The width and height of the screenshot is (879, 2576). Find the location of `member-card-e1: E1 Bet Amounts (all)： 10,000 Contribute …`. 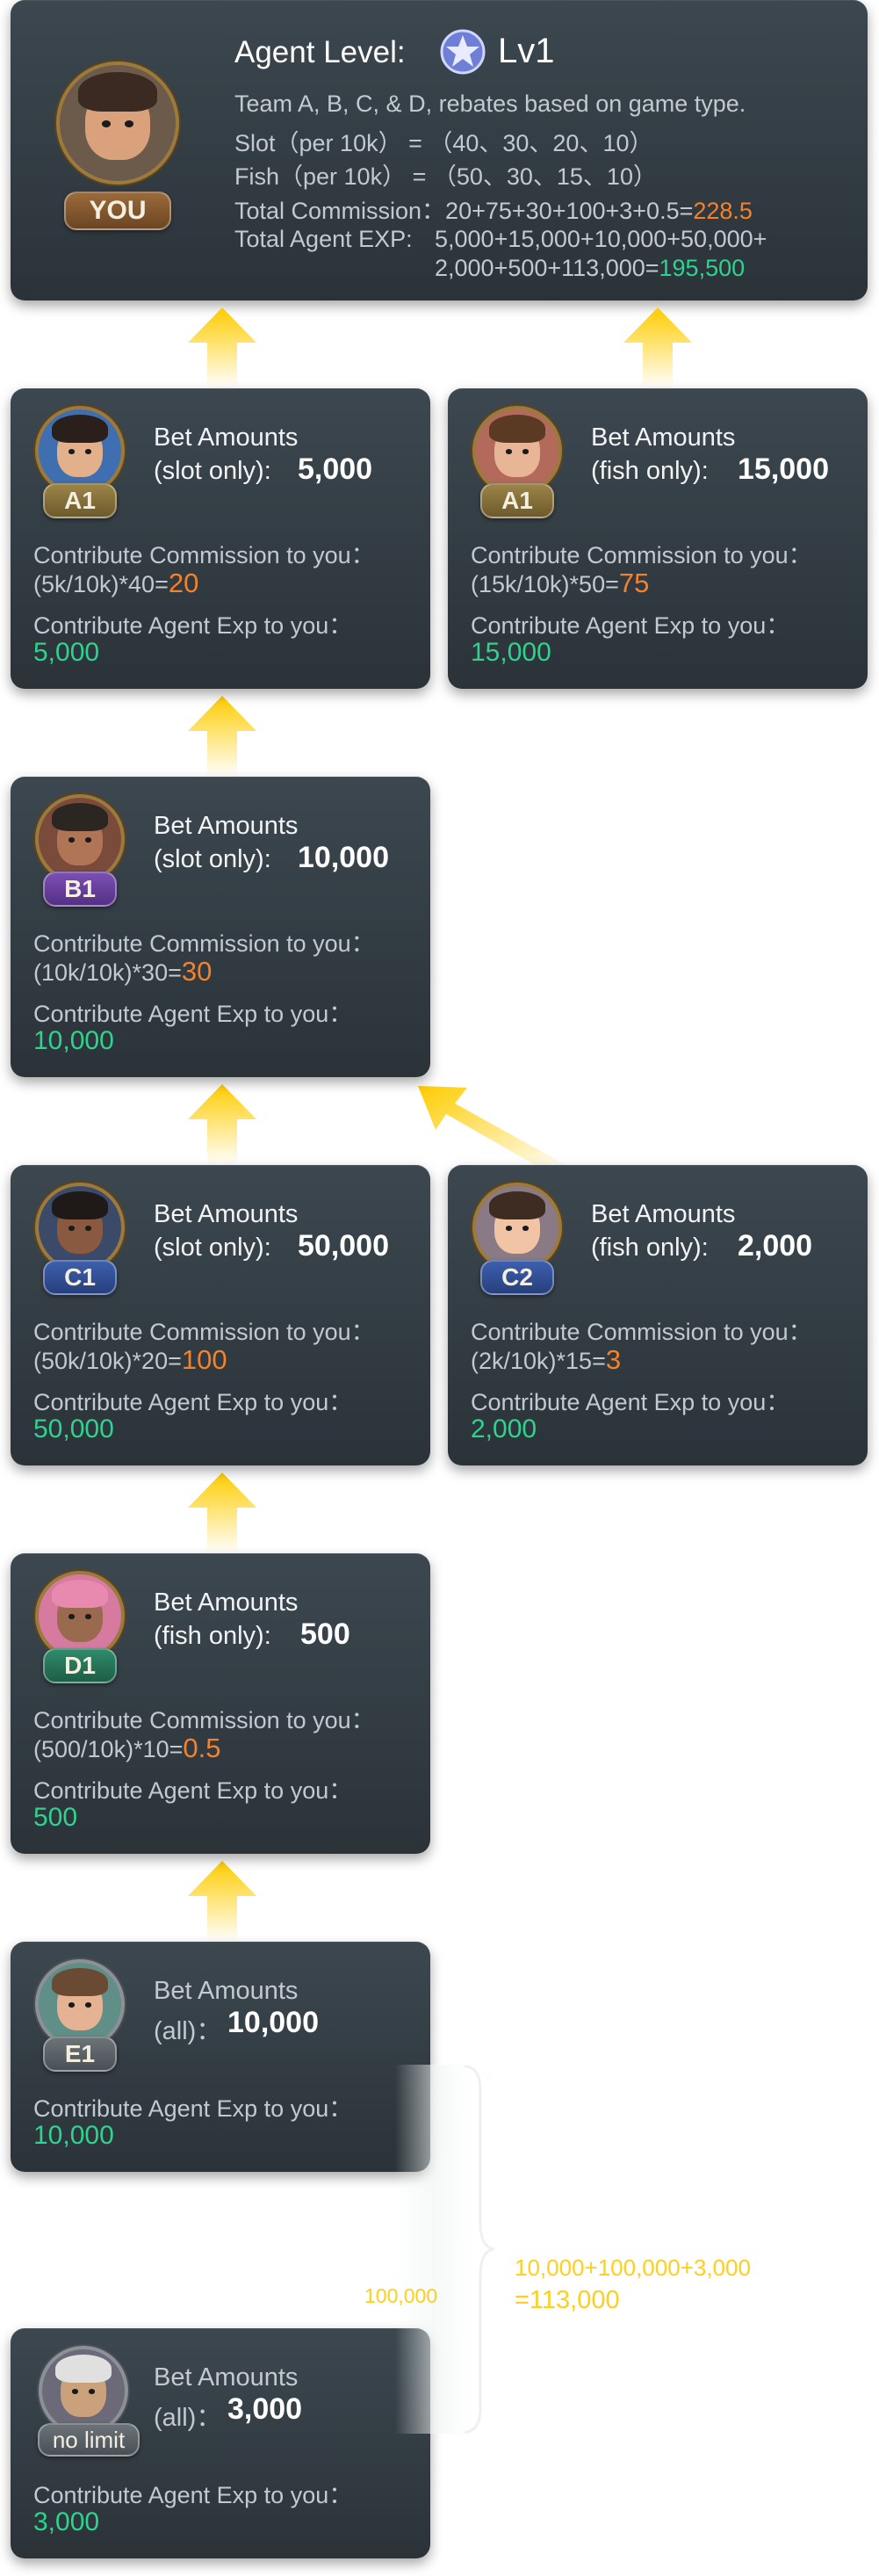

member-card-e1: E1 Bet Amounts (all)： 10,000 Contribute … is located at coordinates (220, 2057).